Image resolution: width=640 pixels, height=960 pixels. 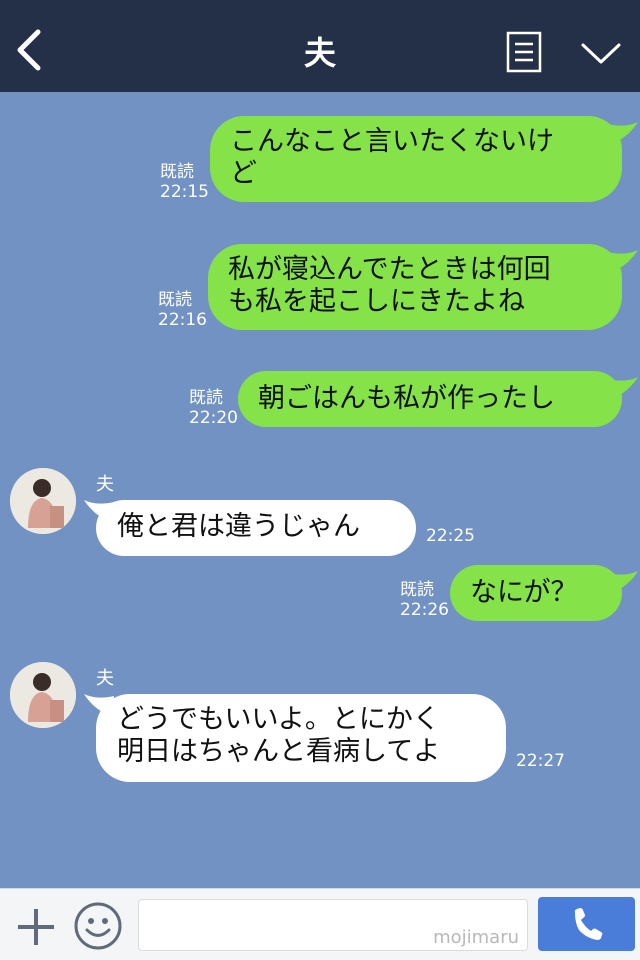 I want to click on message-time: 22:27, so click(x=540, y=761).